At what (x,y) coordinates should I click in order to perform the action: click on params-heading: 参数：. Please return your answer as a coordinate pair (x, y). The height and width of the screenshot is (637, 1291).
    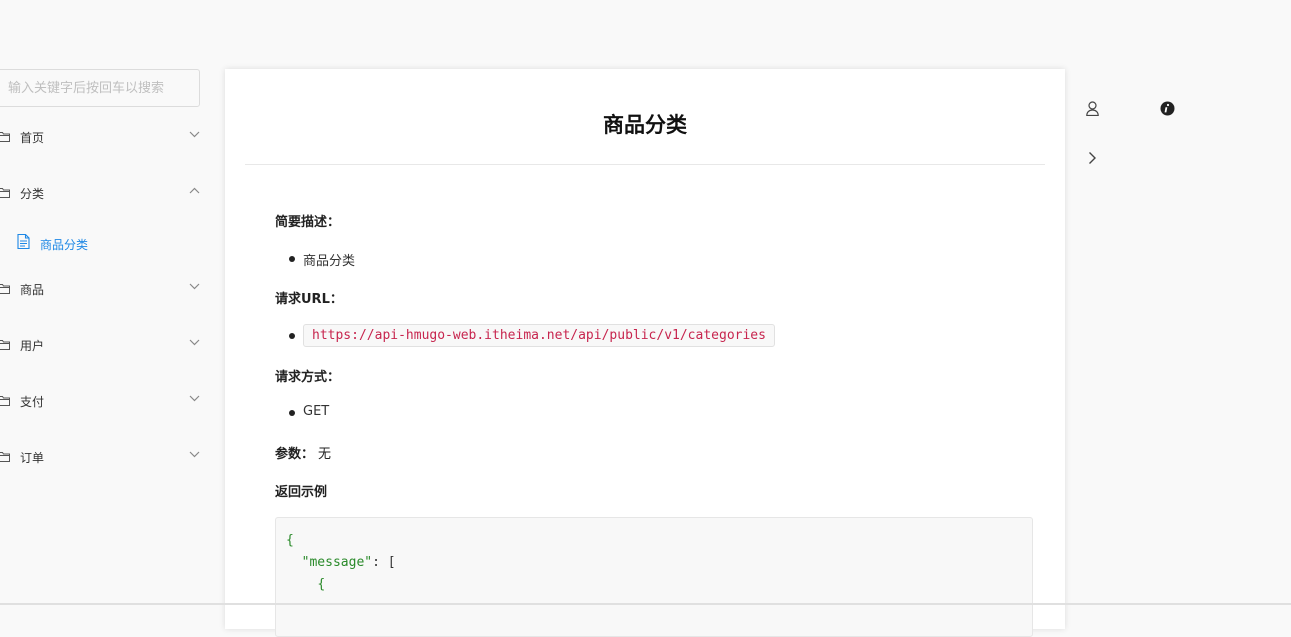
    Looking at the image, I should click on (295, 454).